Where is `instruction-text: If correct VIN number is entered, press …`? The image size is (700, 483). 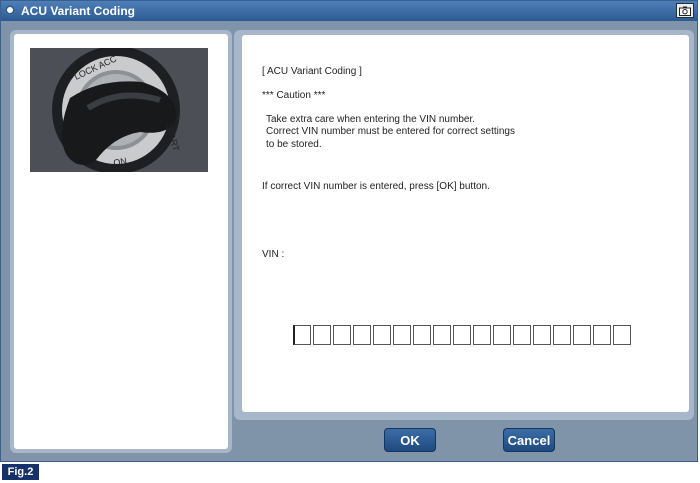
instruction-text: If correct VIN number is entered, press … is located at coordinates (376, 186).